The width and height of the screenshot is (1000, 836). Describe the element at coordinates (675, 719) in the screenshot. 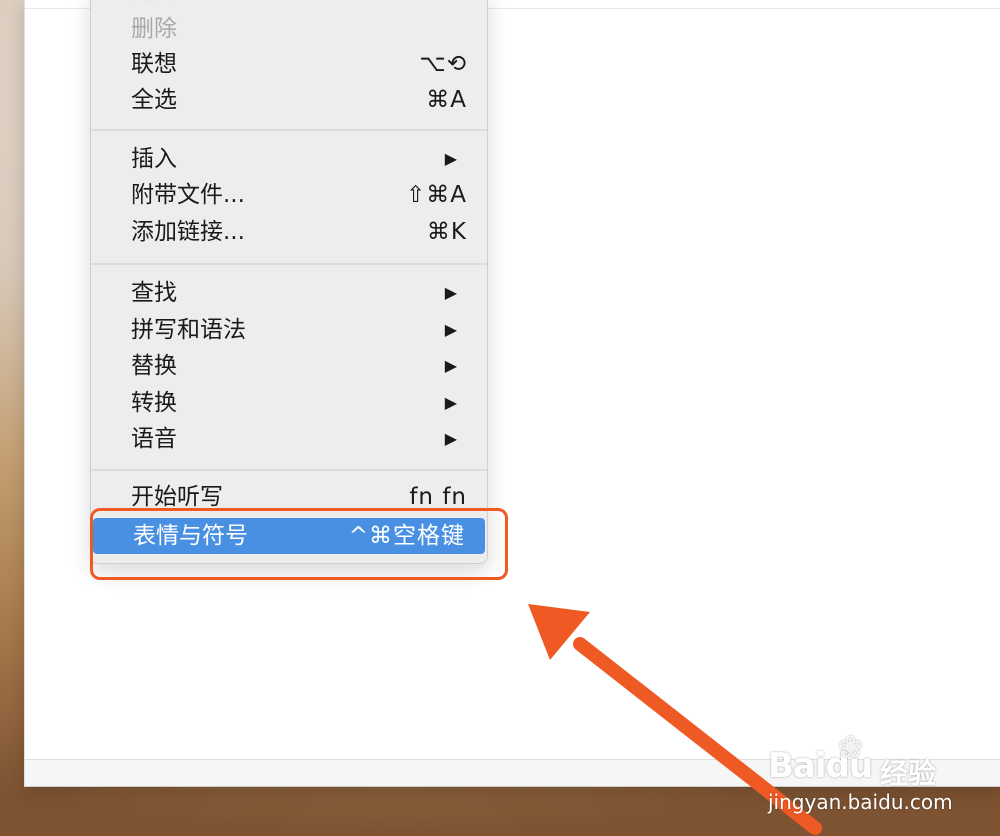

I see `annotation-arrow-icon` at that location.